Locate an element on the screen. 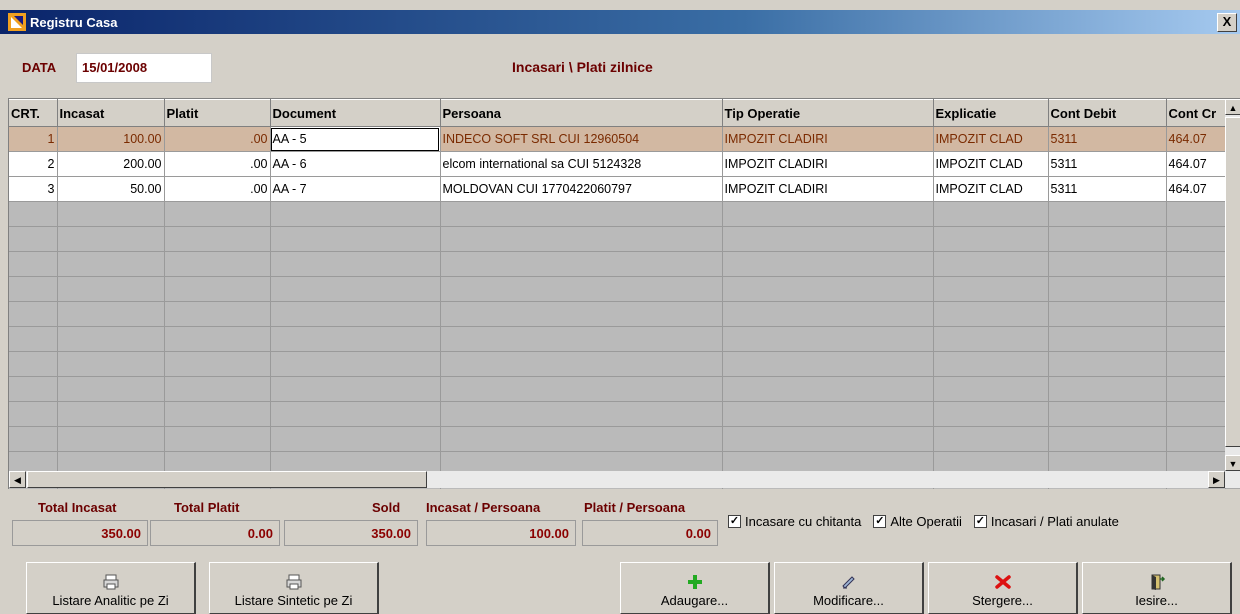 This screenshot has height=614, width=1240. horizontal-scroll-thumb is located at coordinates (227, 479).